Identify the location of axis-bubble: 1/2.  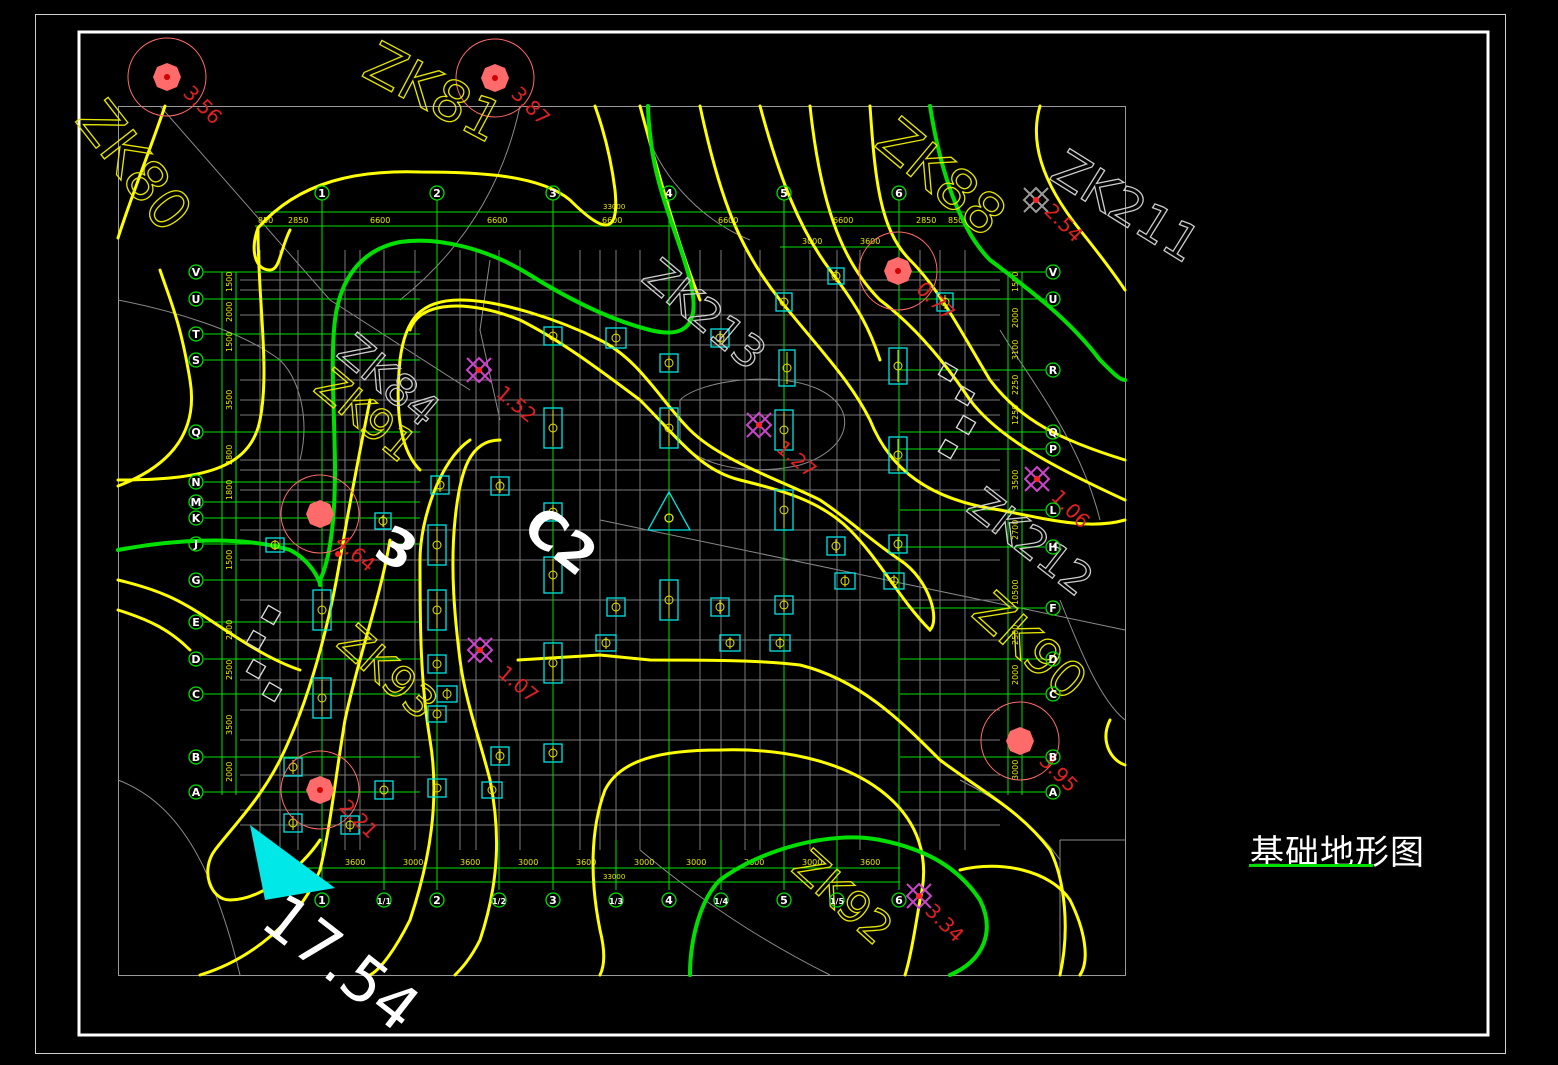
(499, 900).